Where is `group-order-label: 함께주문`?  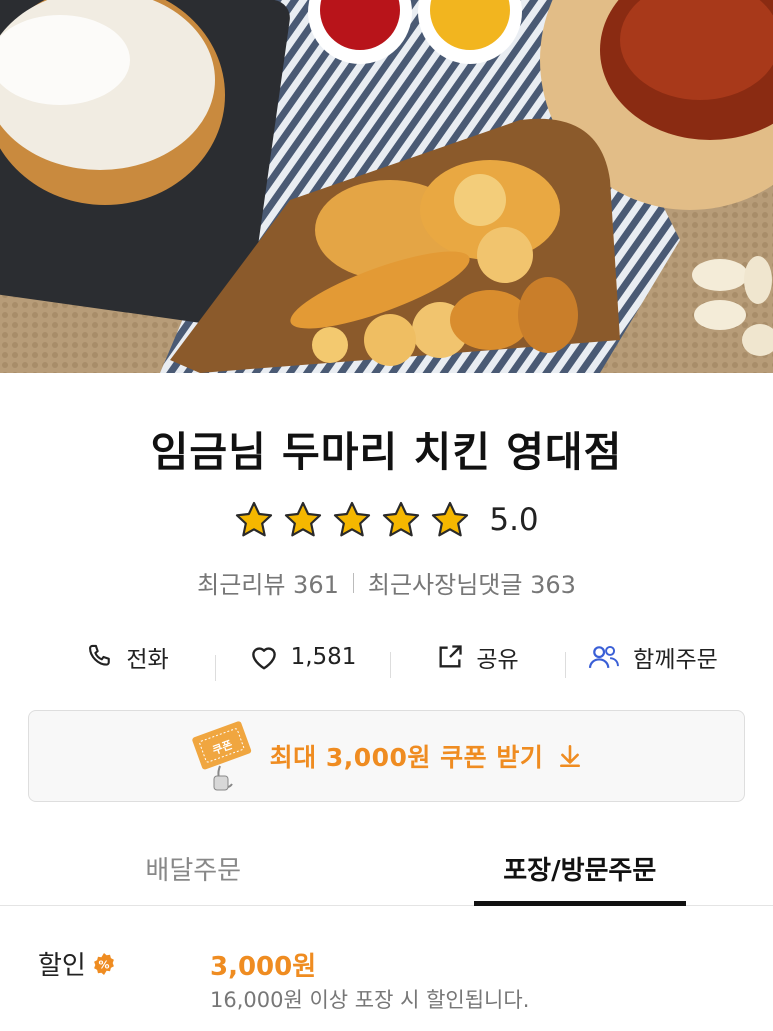 group-order-label: 함께주문 is located at coordinates (675, 660).